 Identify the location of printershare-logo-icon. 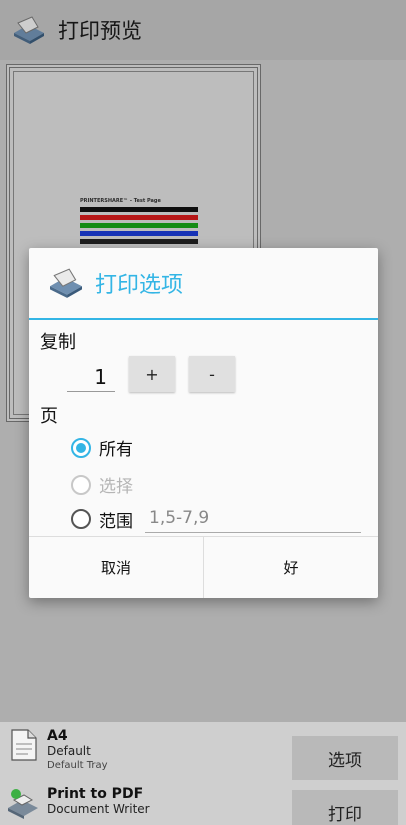
(66, 283).